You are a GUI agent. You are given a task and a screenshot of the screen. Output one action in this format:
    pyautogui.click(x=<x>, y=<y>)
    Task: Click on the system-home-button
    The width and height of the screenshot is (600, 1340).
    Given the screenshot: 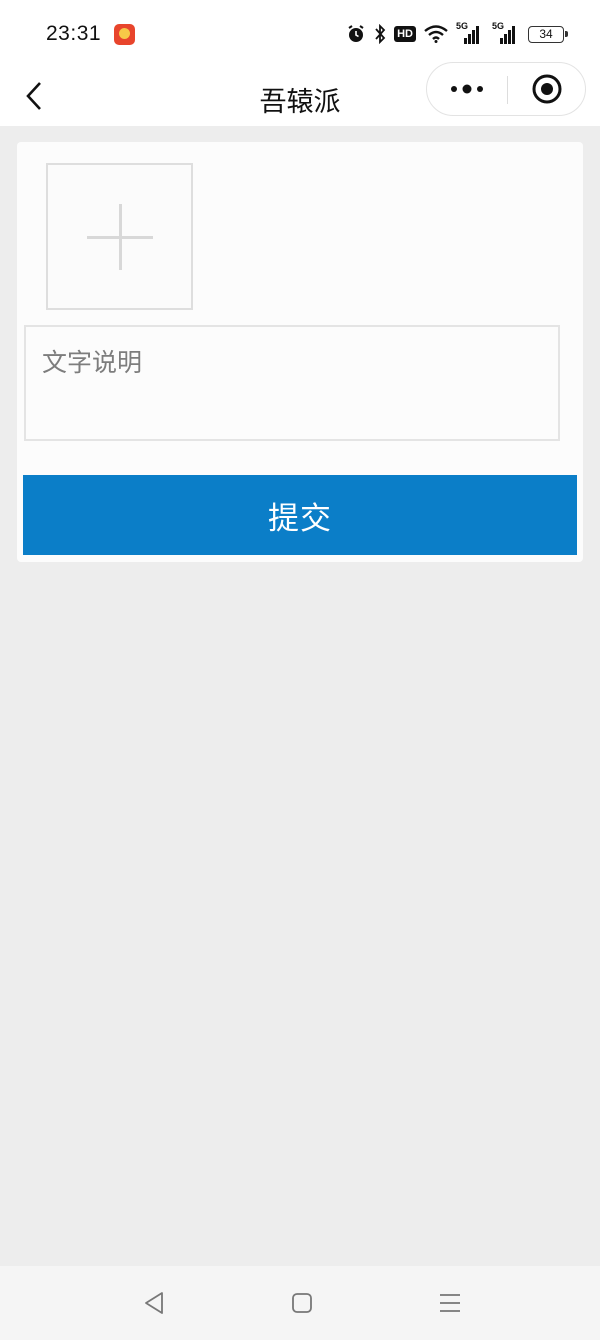 What is the action you would take?
    pyautogui.click(x=302, y=1303)
    